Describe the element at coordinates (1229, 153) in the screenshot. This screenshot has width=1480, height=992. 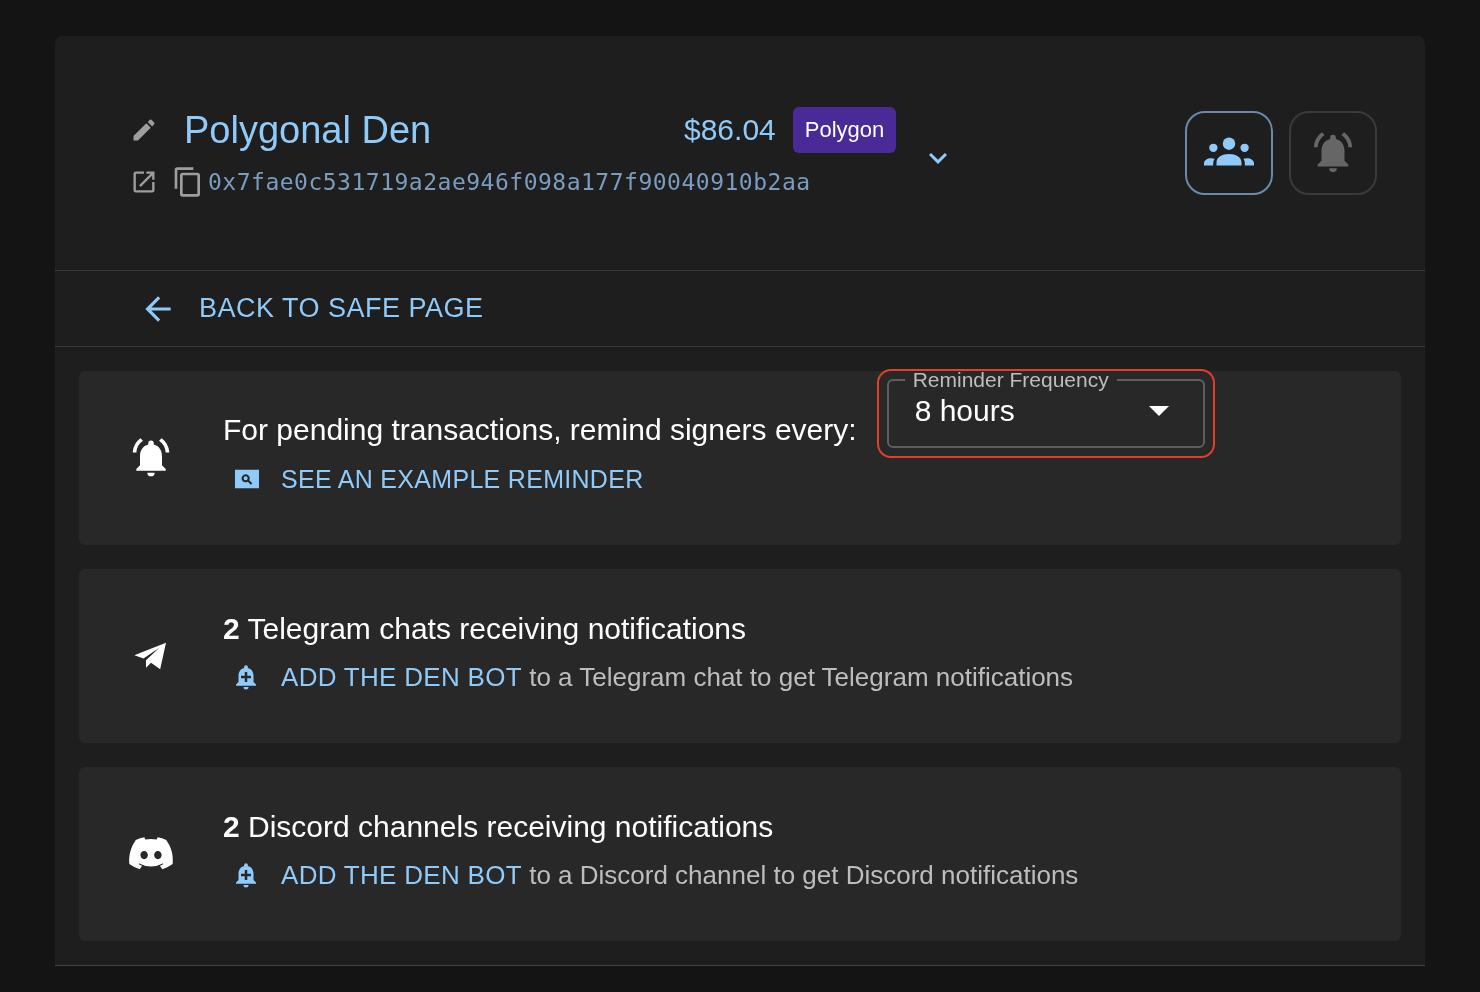
I see `members-button` at that location.